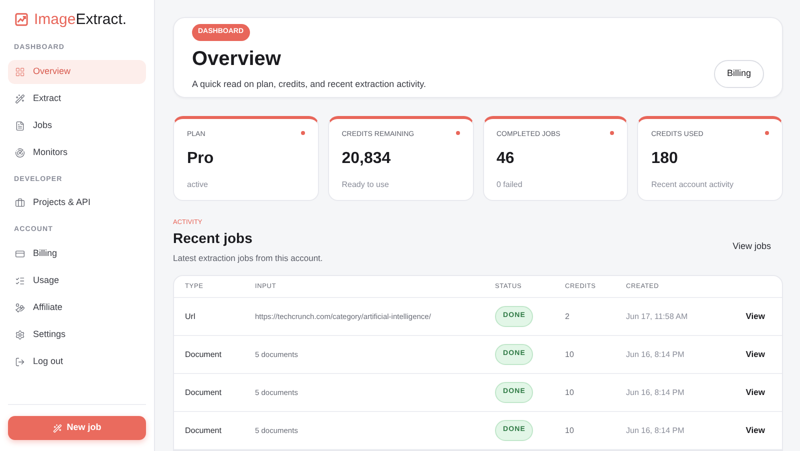 The height and width of the screenshot is (451, 800). I want to click on stat-value: 46, so click(506, 158).